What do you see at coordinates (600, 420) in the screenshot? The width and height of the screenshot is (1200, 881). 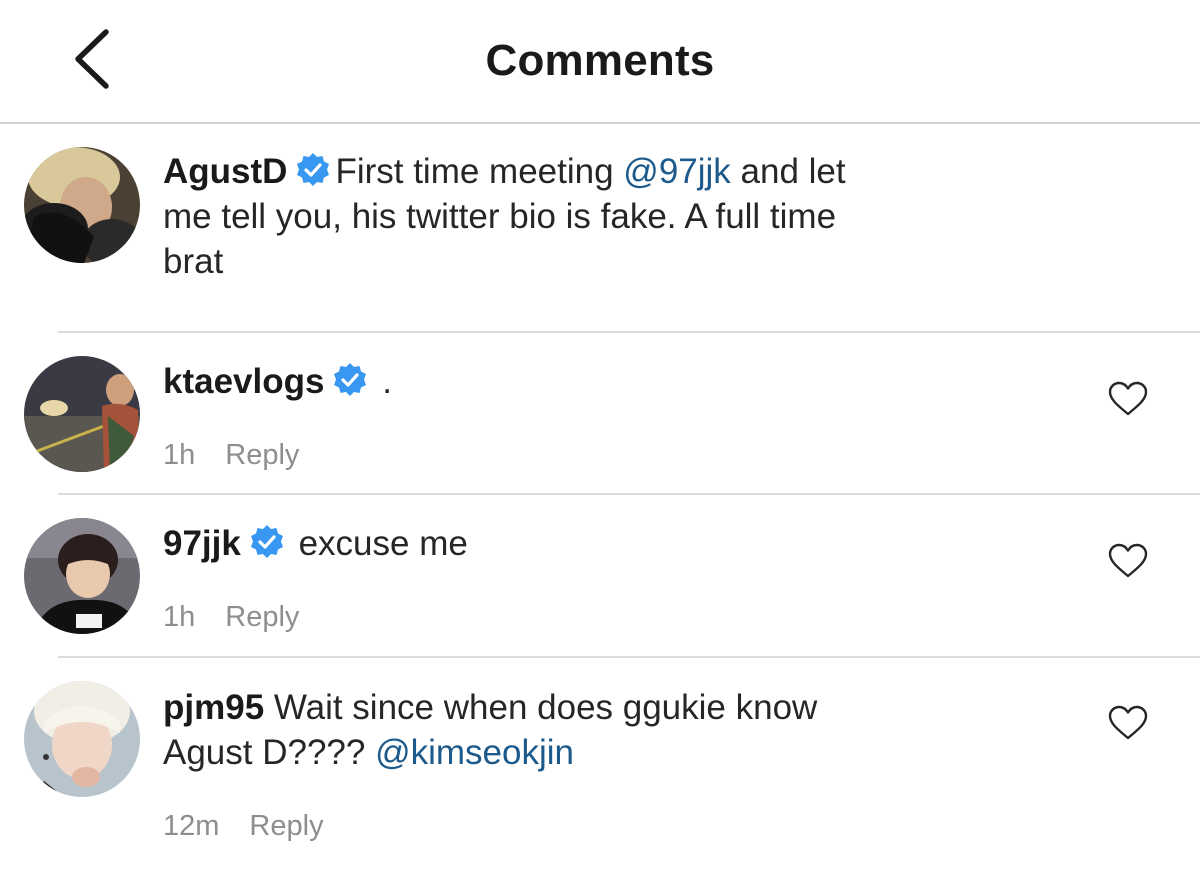 I see `comment-item: ktaevlogs . 1h Reply` at bounding box center [600, 420].